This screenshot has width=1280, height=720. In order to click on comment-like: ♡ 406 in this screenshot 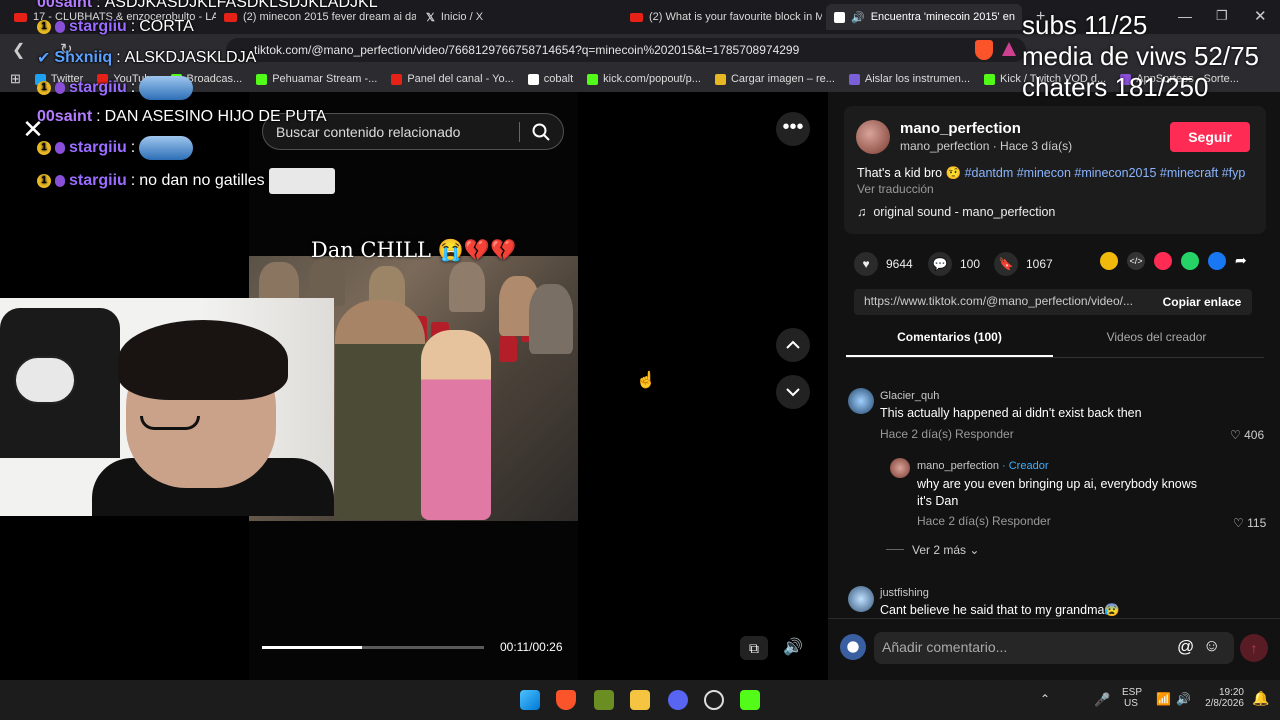, I will do `click(1247, 435)`.